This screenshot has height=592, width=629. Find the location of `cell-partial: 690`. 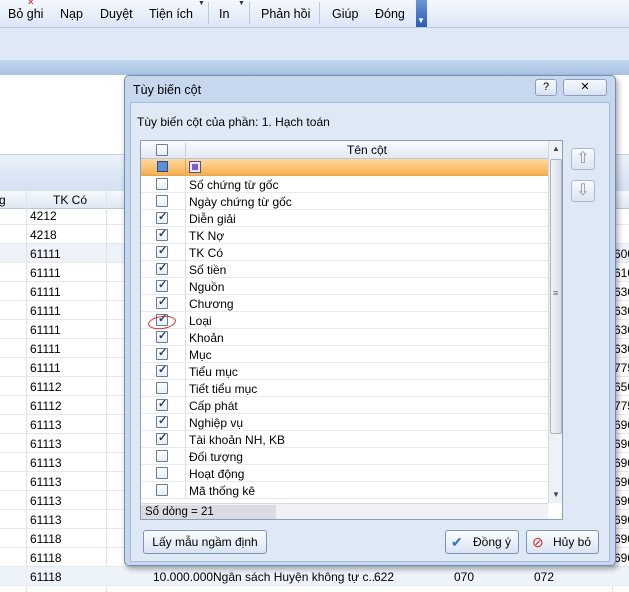

cell-partial: 690 is located at coordinates (621, 520).